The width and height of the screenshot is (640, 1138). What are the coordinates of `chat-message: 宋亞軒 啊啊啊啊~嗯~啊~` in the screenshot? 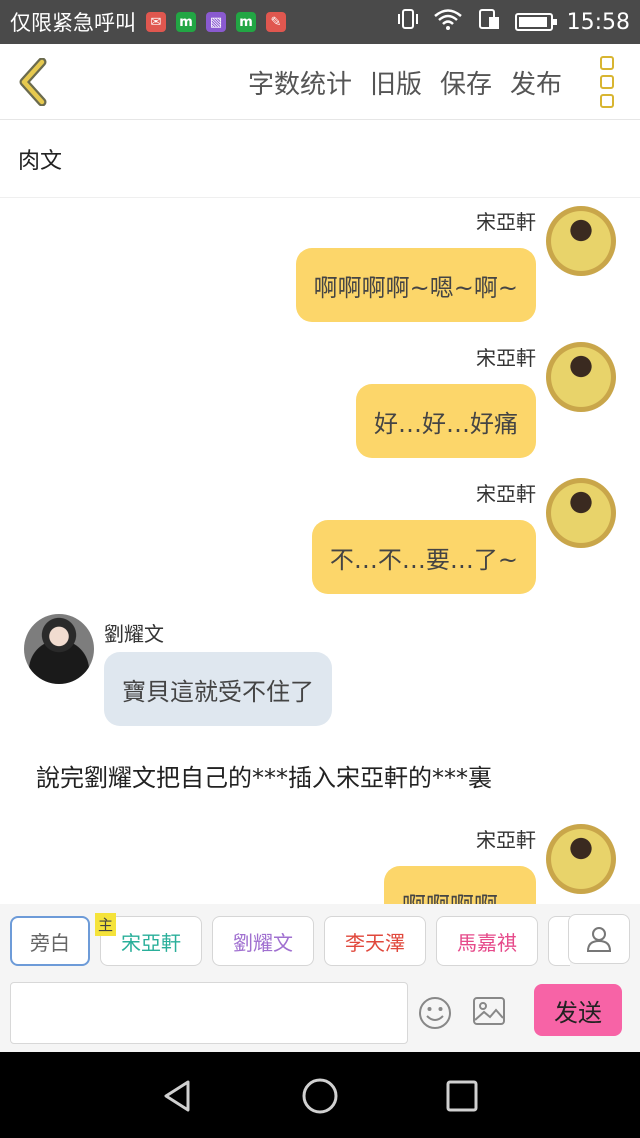 It's located at (416, 266).